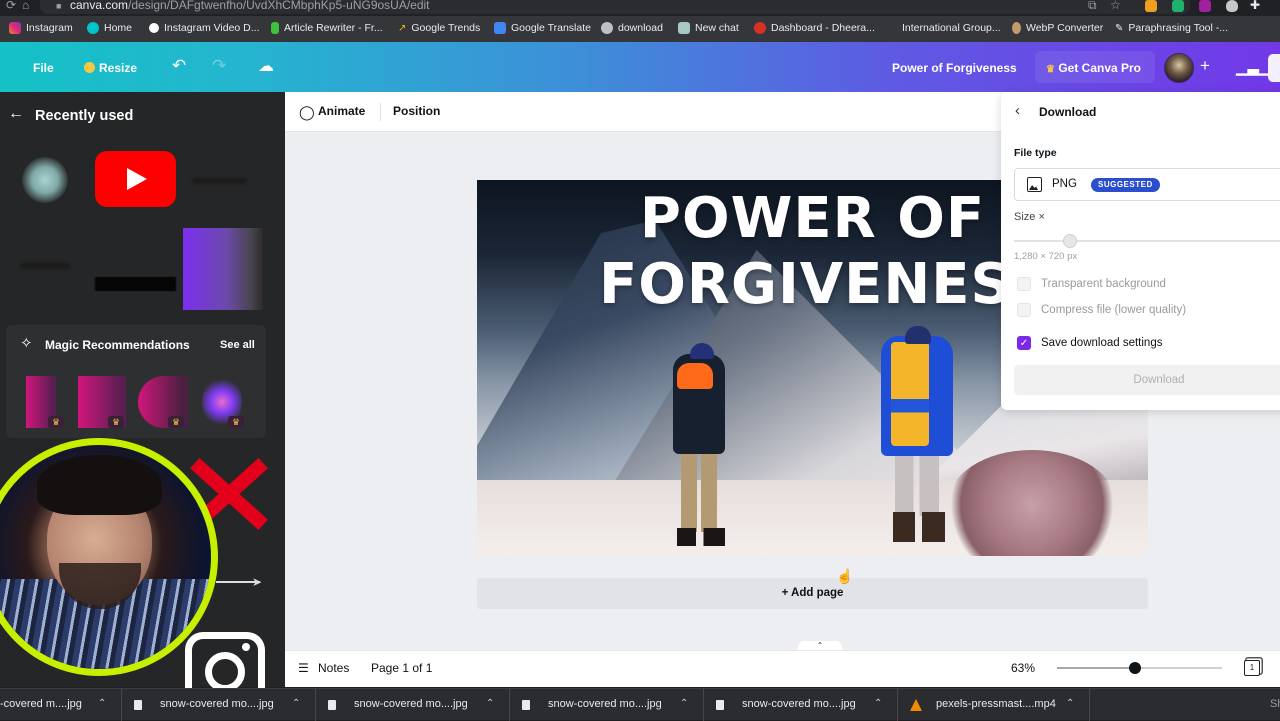  Describe the element at coordinates (237, 345) in the screenshot. I see `see-all-link: See all` at that location.